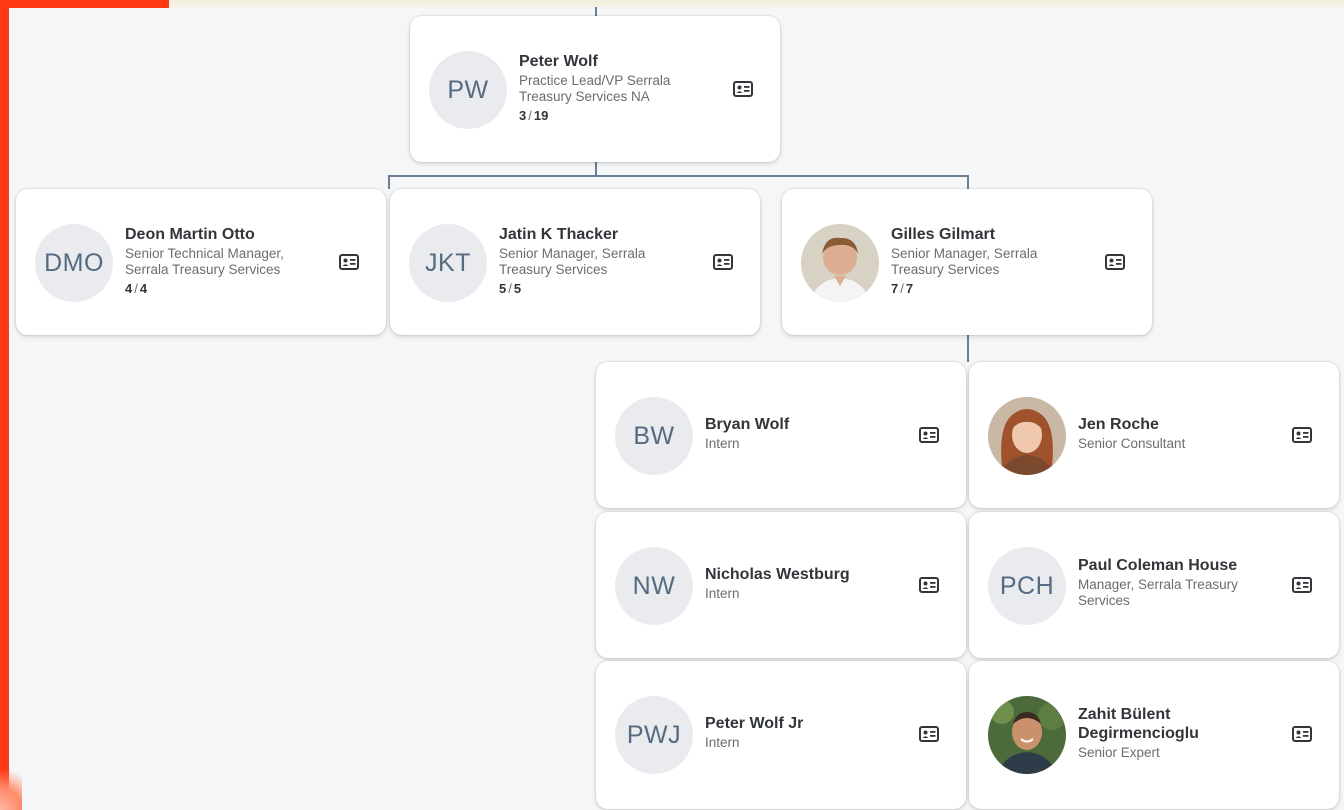 Image resolution: width=1344 pixels, height=810 pixels. I want to click on avatar: BW, so click(654, 436).